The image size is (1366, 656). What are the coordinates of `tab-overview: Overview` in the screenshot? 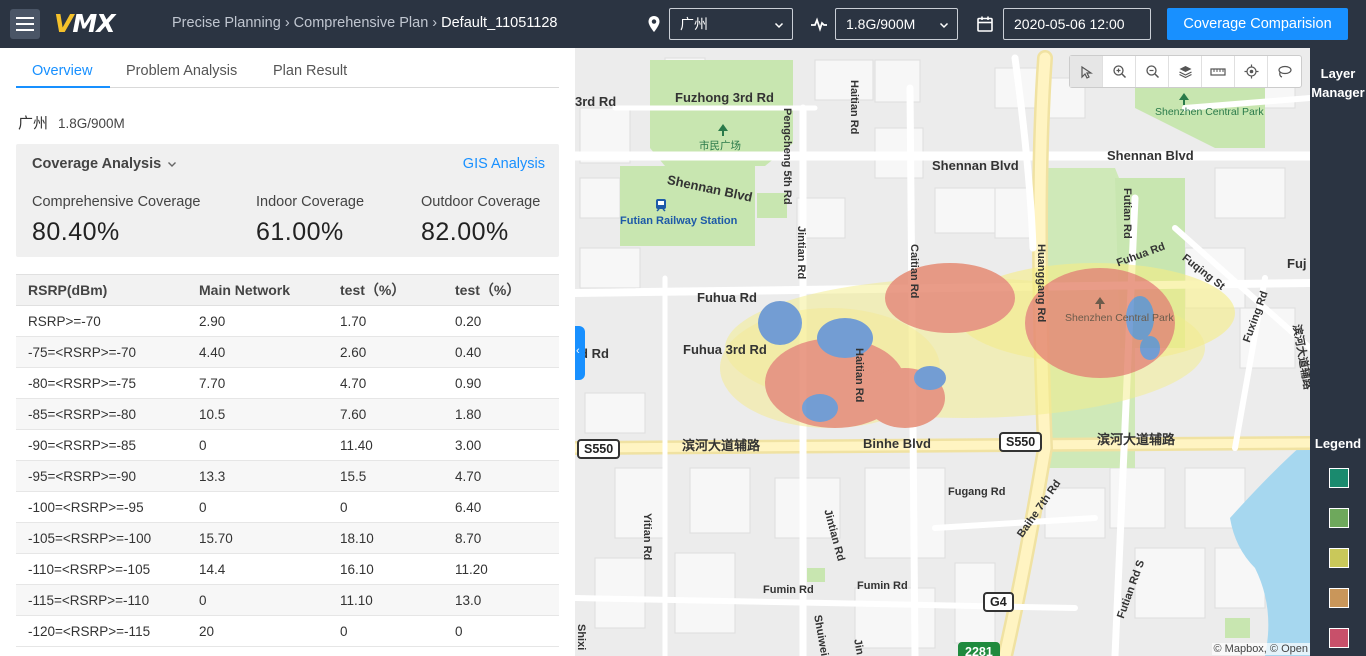 It's located at (62, 71).